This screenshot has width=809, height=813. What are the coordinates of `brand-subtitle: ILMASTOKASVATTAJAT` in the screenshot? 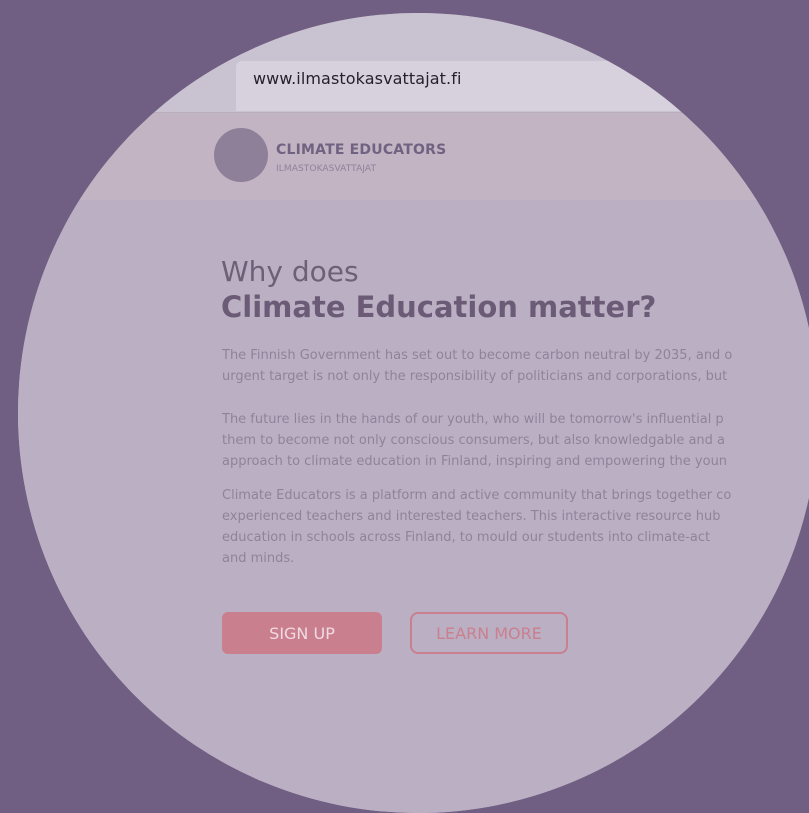 It's located at (326, 169).